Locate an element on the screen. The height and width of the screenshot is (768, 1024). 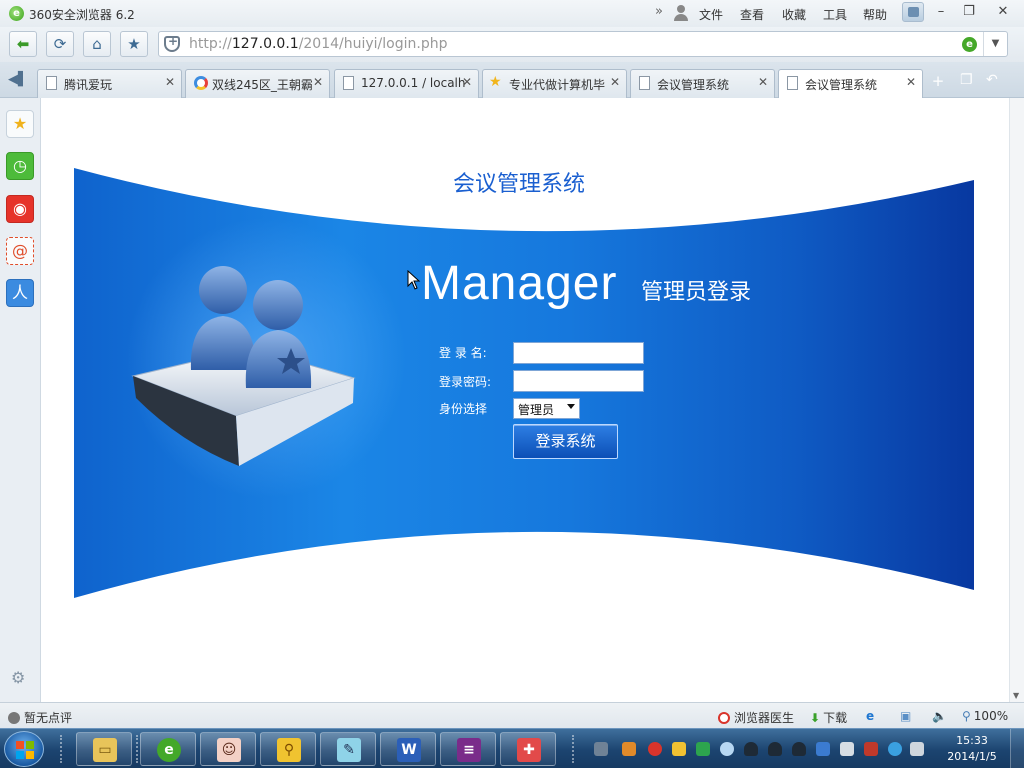
address-dropdown-icon: ▼ is located at coordinates (995, 44).